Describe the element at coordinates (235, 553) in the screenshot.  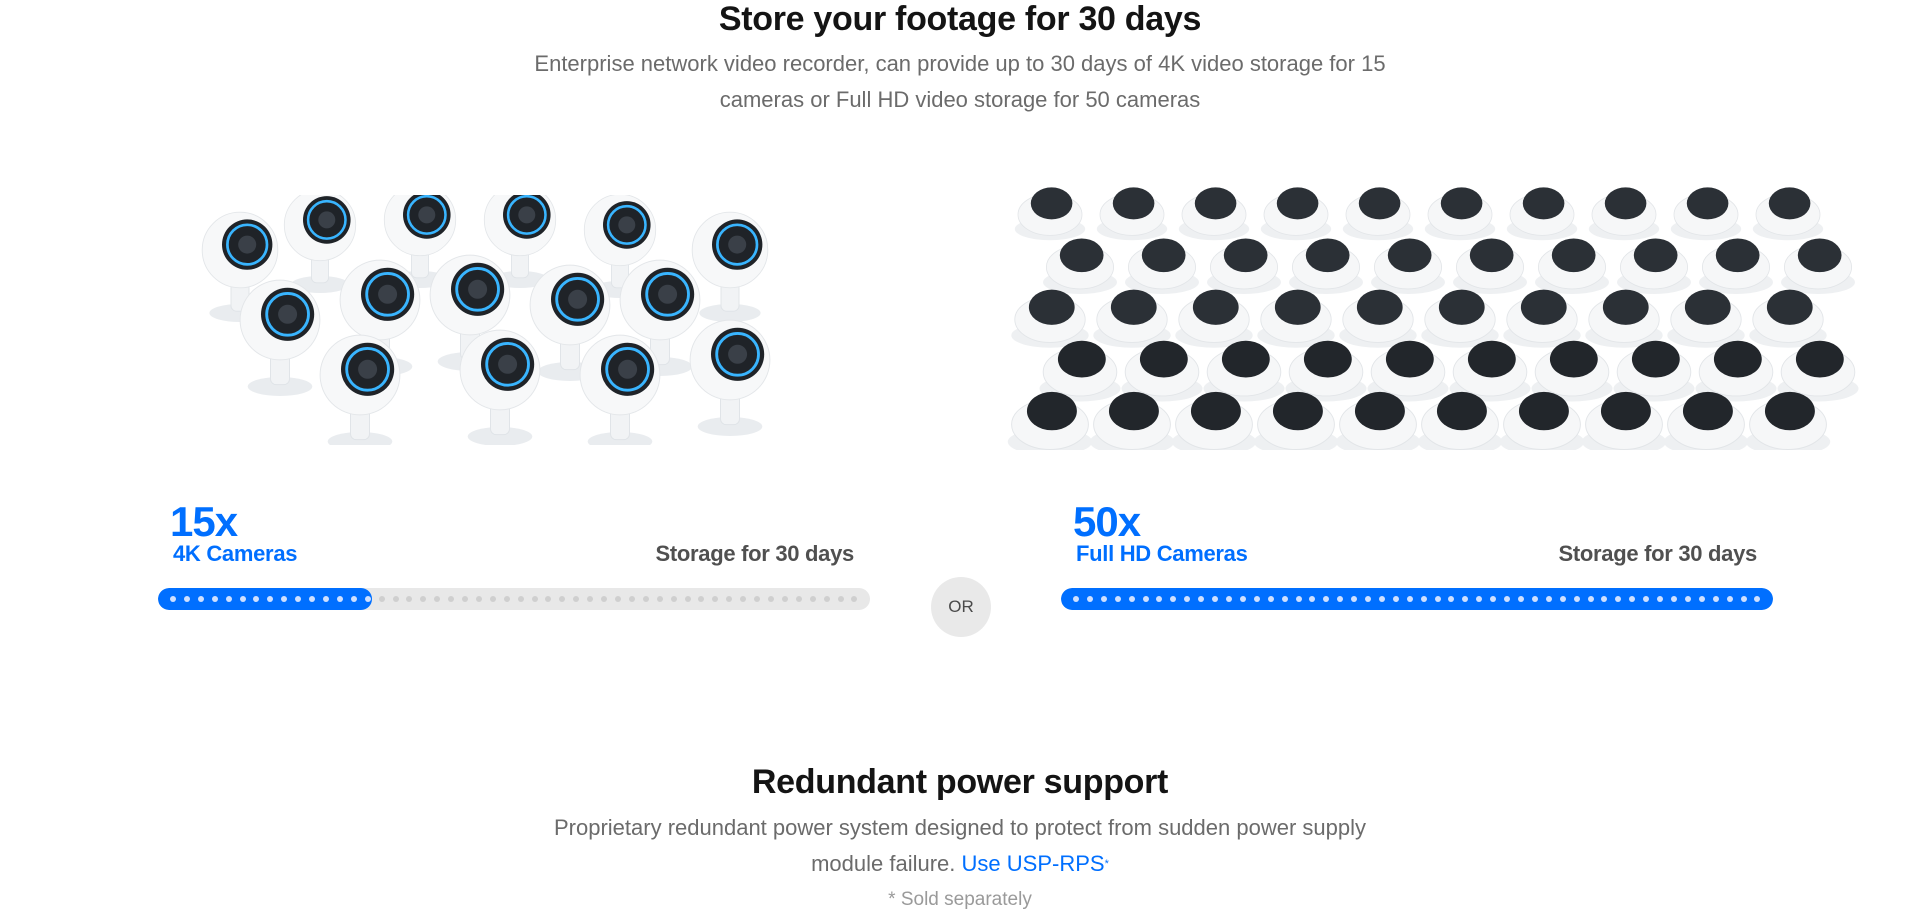
I see `camera-type-label: 4K Cameras` at that location.